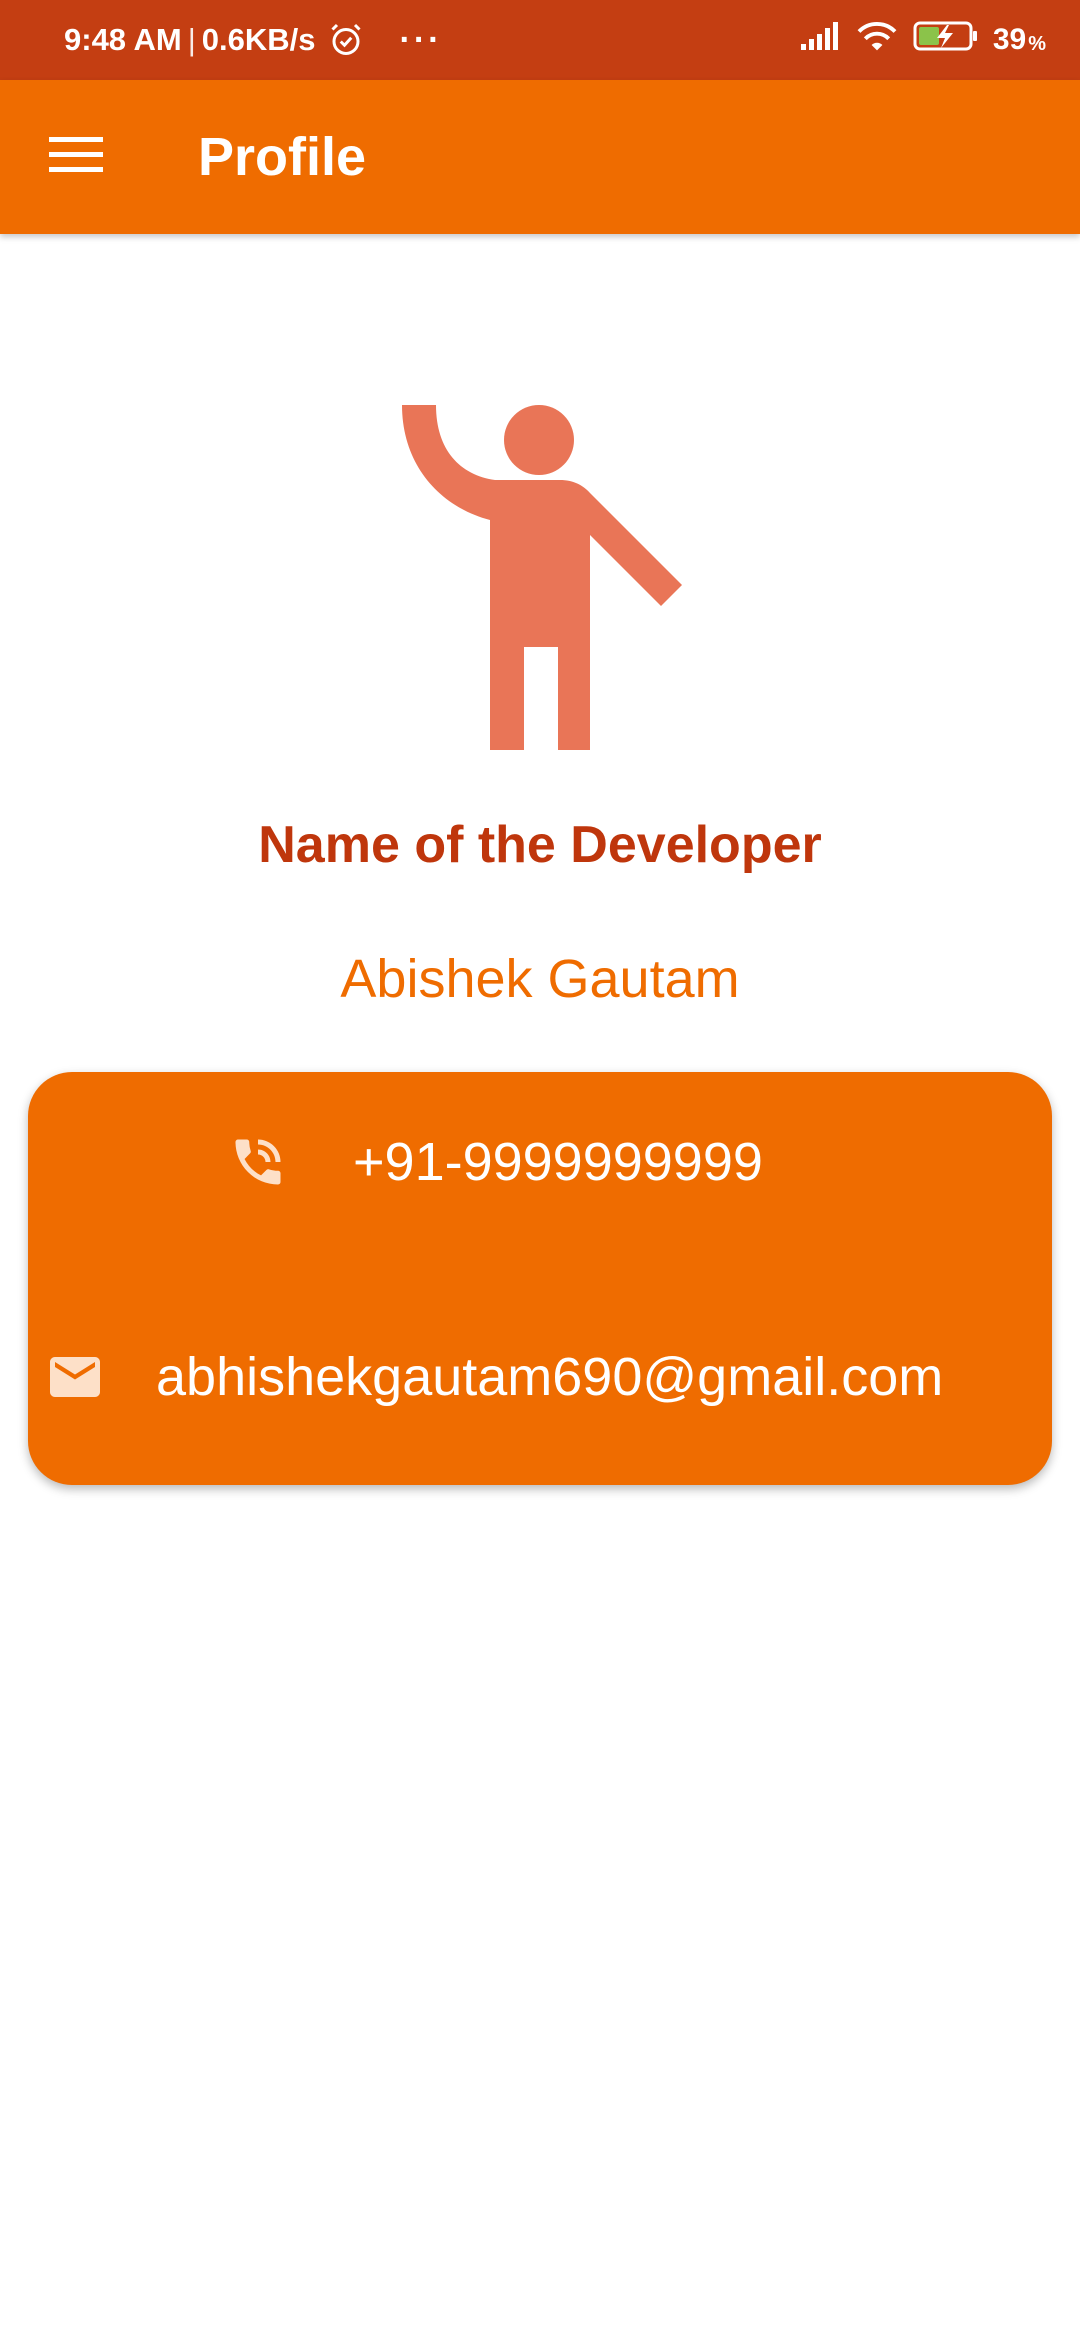  I want to click on email-address: abhishekgautam690@gmail.com, so click(549, 1377).